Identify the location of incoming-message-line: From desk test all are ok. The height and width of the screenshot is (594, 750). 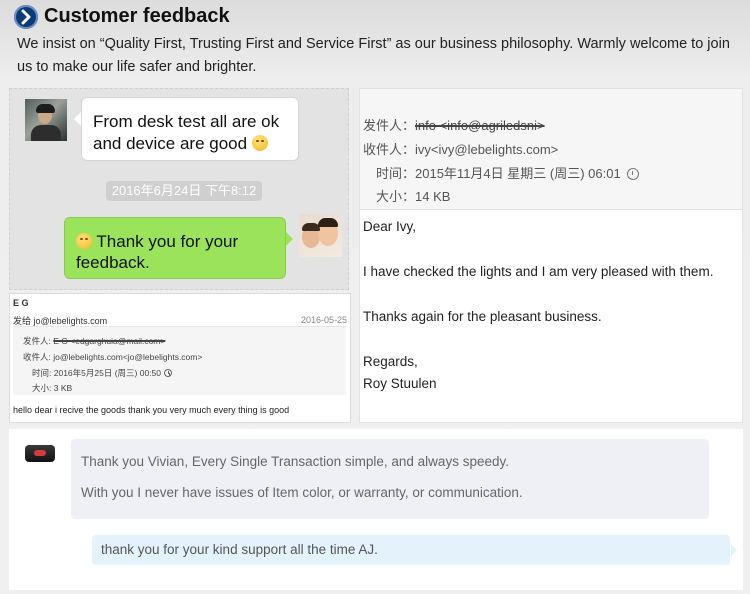
(186, 121).